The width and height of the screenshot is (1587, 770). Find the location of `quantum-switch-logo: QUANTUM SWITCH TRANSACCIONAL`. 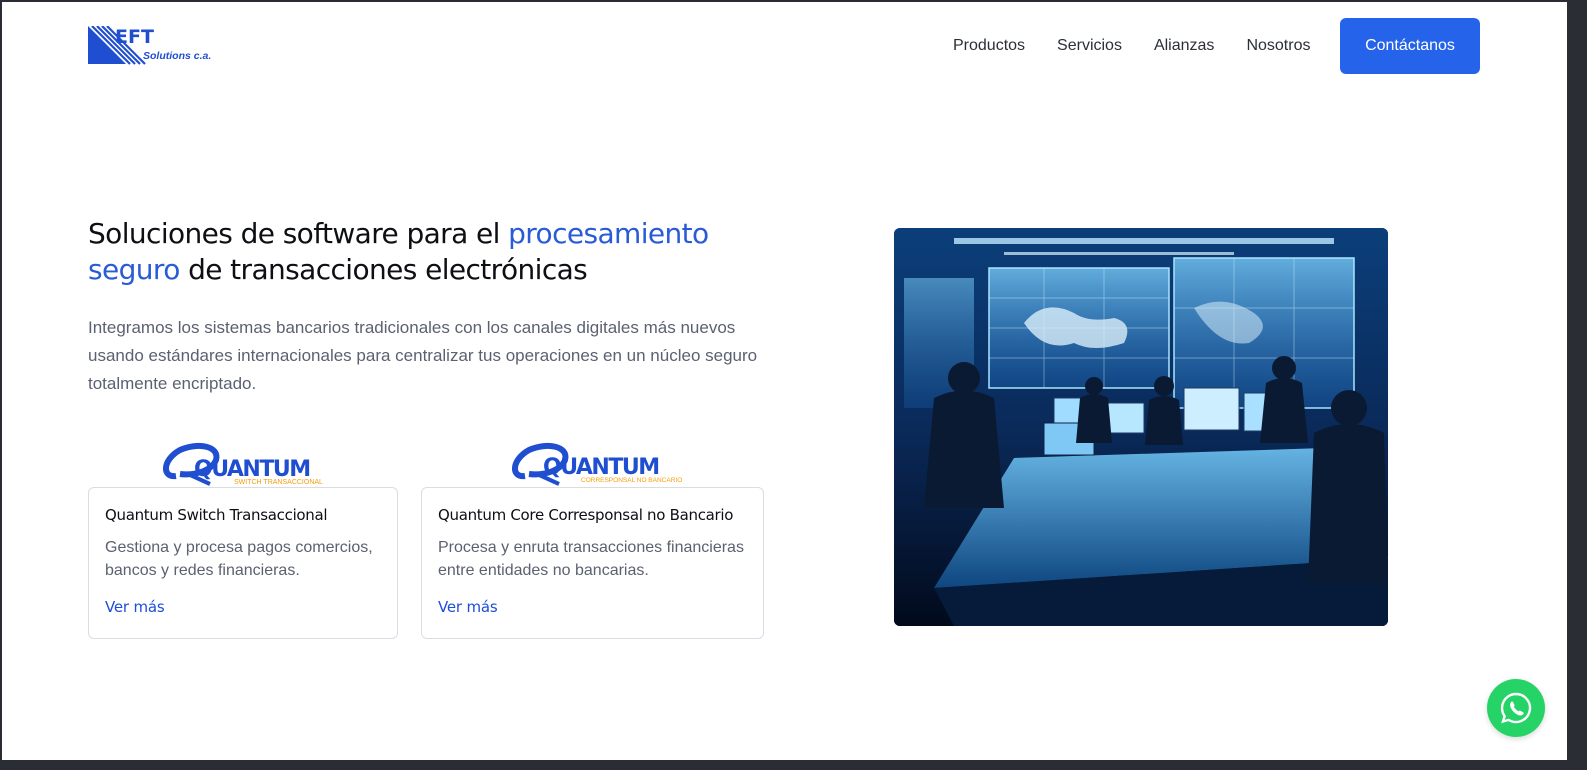

quantum-switch-logo: QUANTUM SWITCH TRANSACCIONAL is located at coordinates (243, 462).